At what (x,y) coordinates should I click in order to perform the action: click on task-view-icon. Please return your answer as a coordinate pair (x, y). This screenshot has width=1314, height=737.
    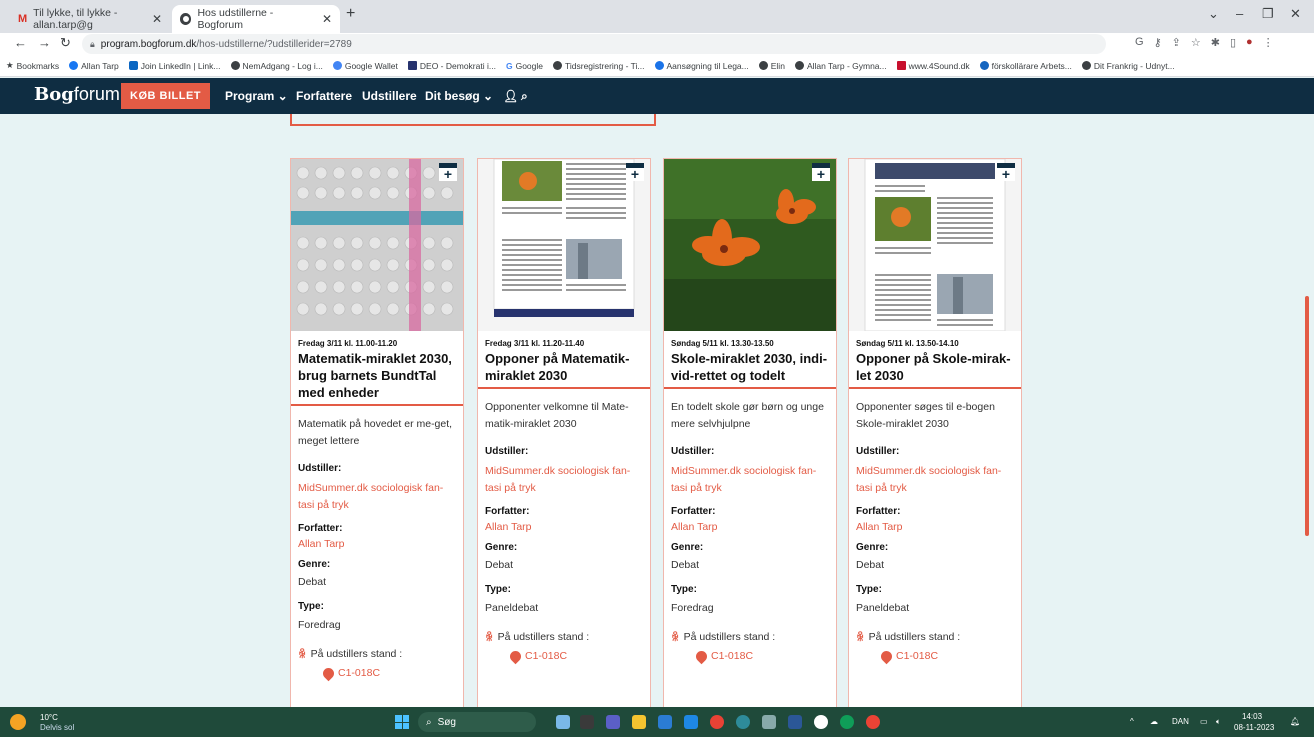
    Looking at the image, I should click on (587, 722).